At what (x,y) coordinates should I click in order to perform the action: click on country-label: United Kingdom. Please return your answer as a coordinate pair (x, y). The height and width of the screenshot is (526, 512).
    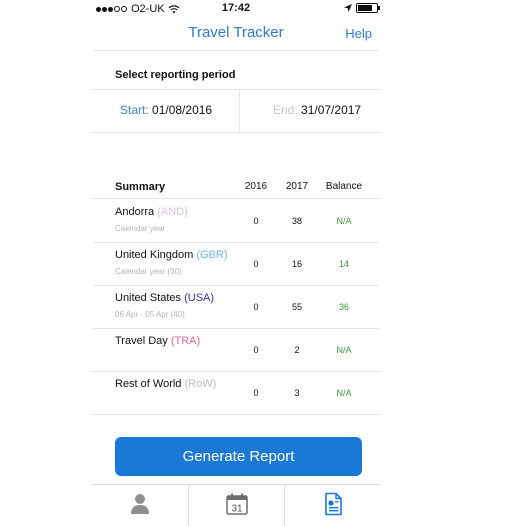
    Looking at the image, I should click on (154, 255).